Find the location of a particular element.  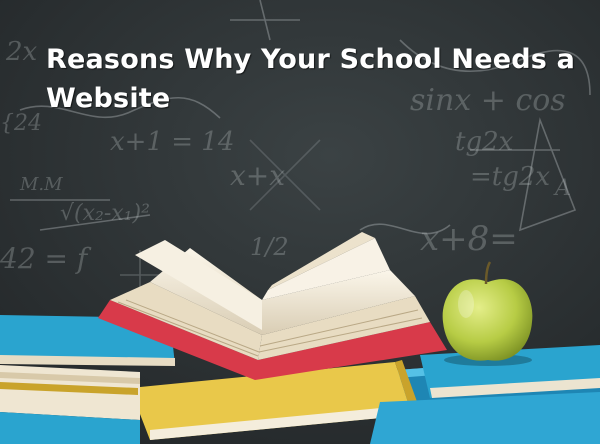

svg-text: =tg2x is located at coordinates (510, 177).